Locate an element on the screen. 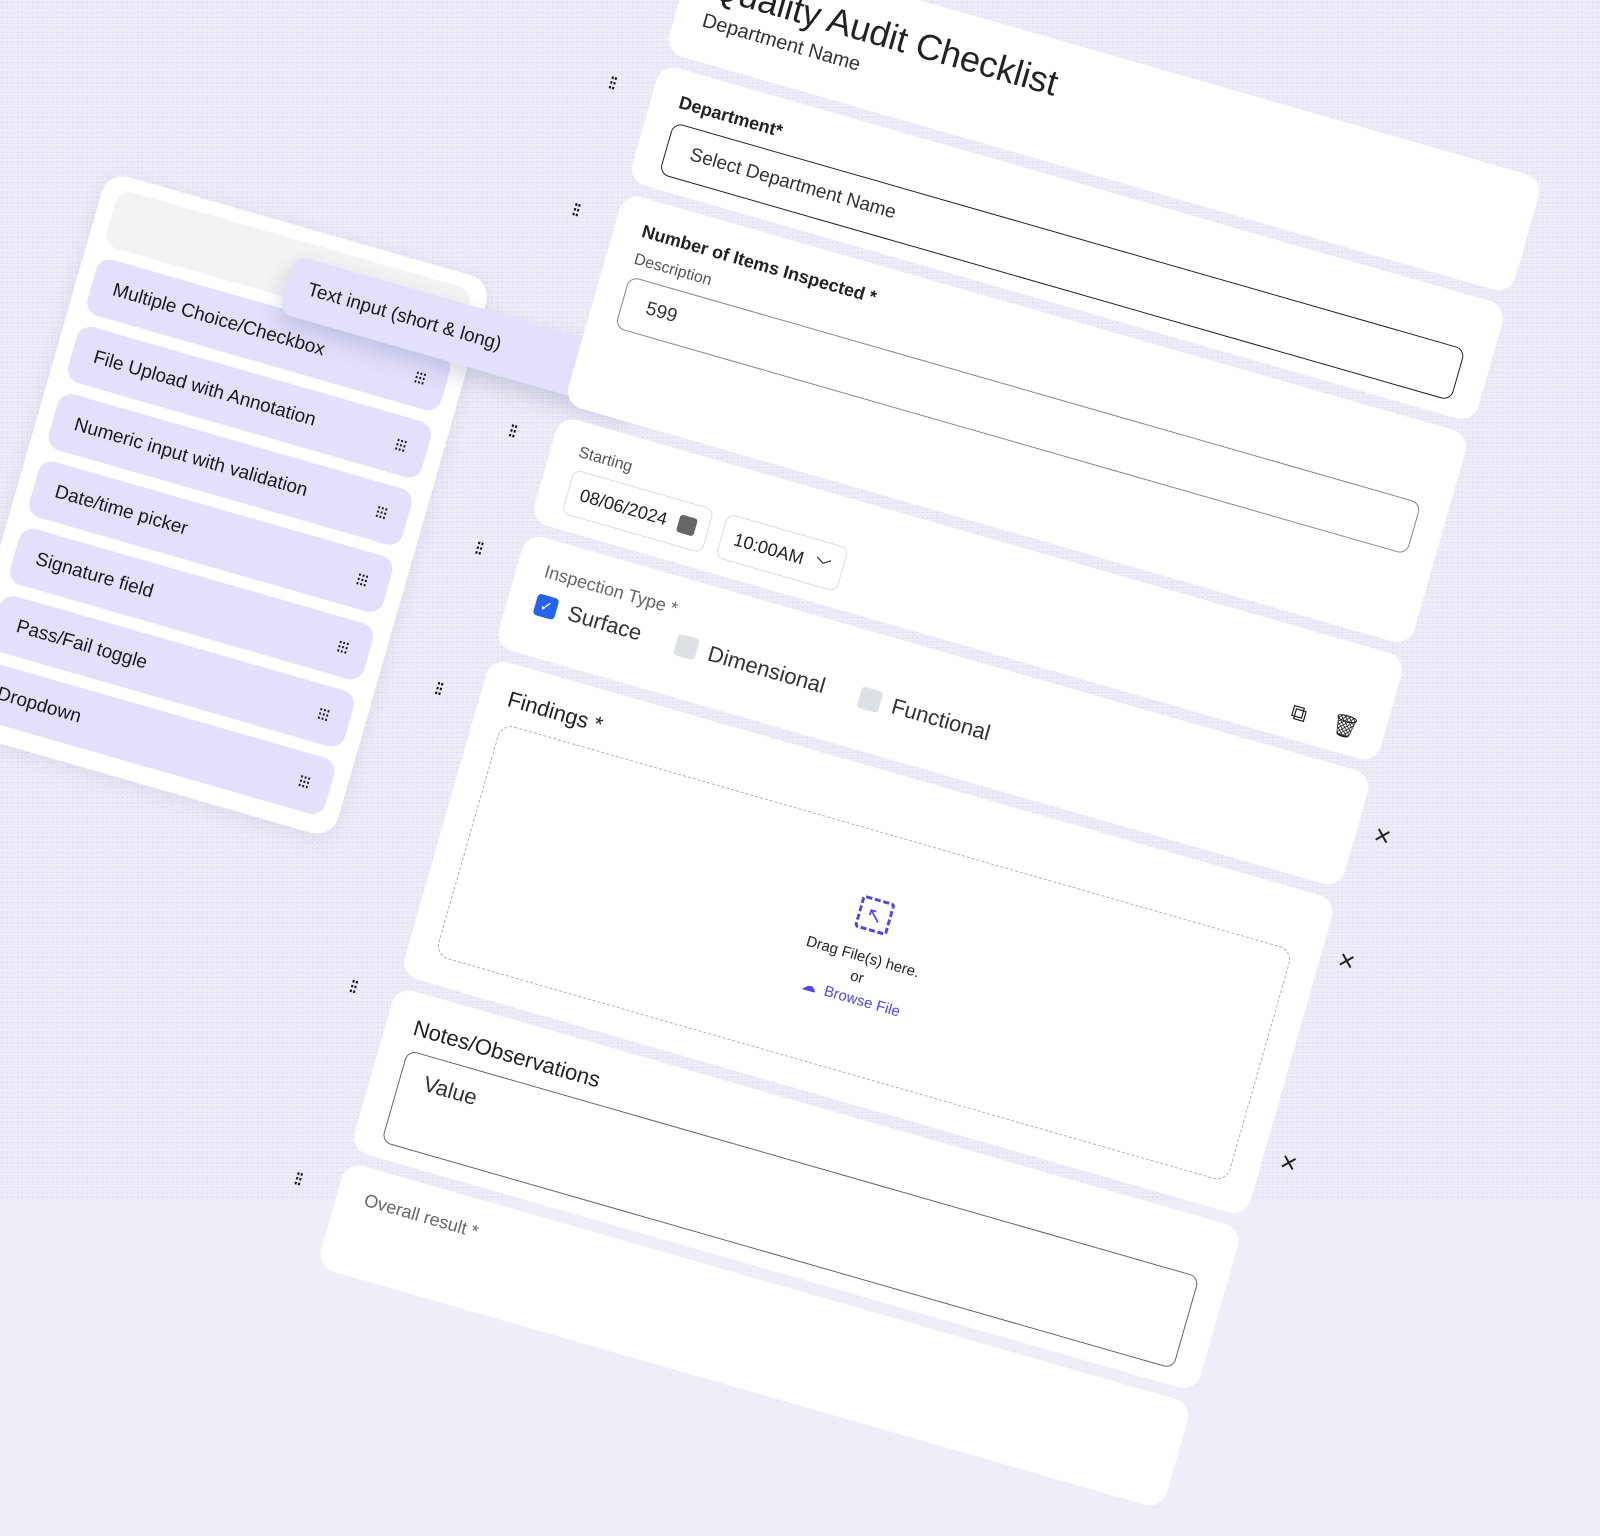  time-value: 10:00AM is located at coordinates (769, 548).